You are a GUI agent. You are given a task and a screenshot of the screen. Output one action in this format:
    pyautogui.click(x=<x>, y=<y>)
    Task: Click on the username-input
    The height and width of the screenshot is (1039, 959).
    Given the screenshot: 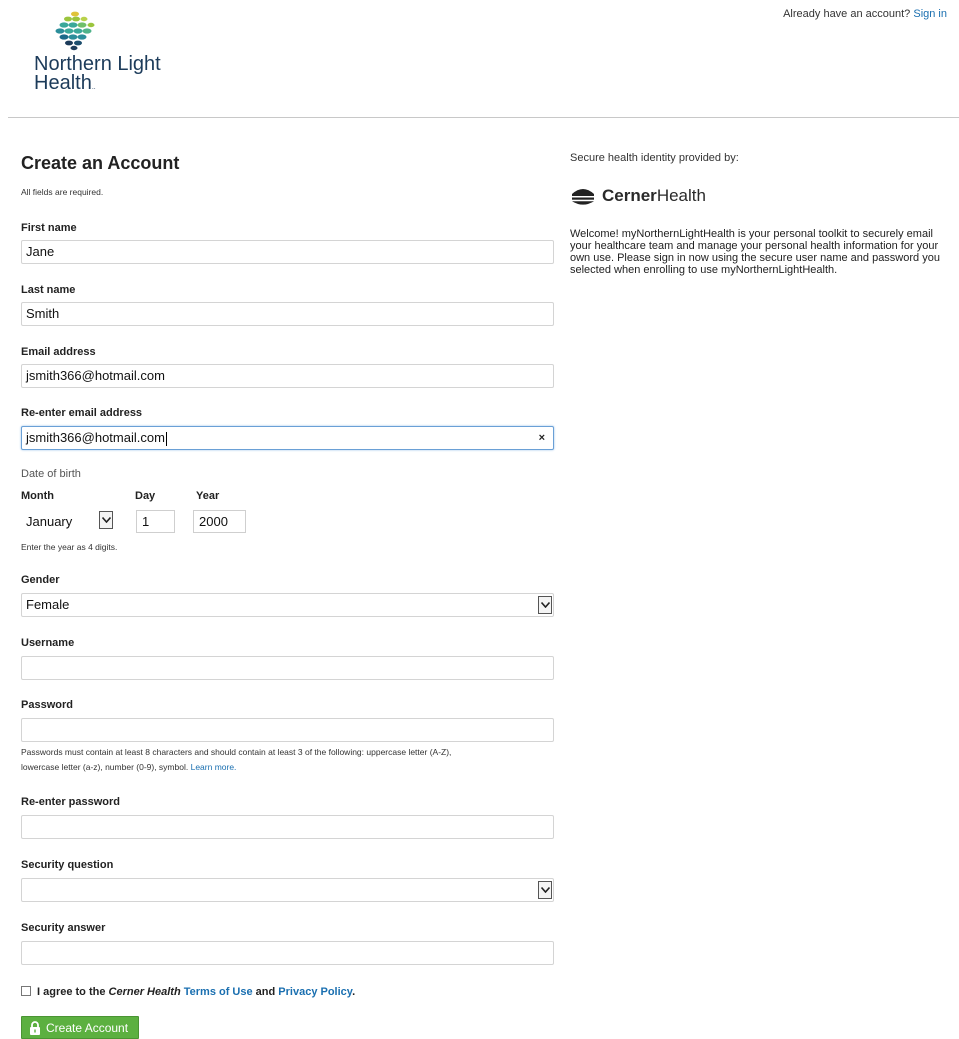 What is the action you would take?
    pyautogui.click(x=287, y=668)
    